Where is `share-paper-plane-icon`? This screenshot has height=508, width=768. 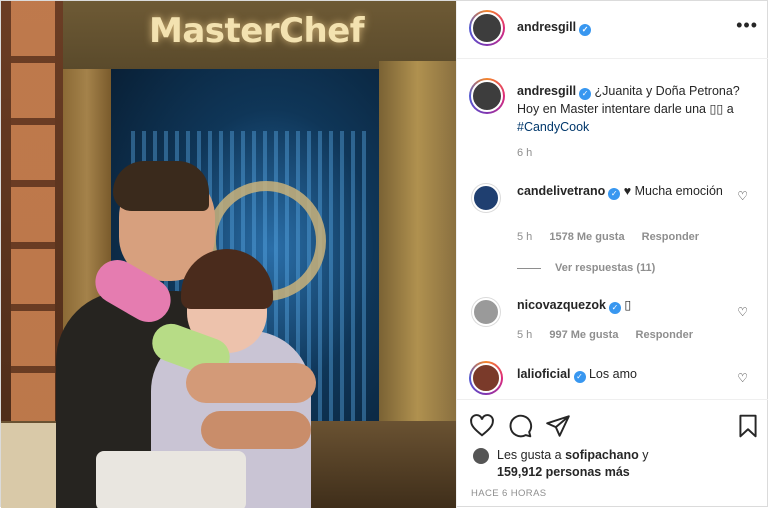
share-paper-plane-icon is located at coordinates (558, 426).